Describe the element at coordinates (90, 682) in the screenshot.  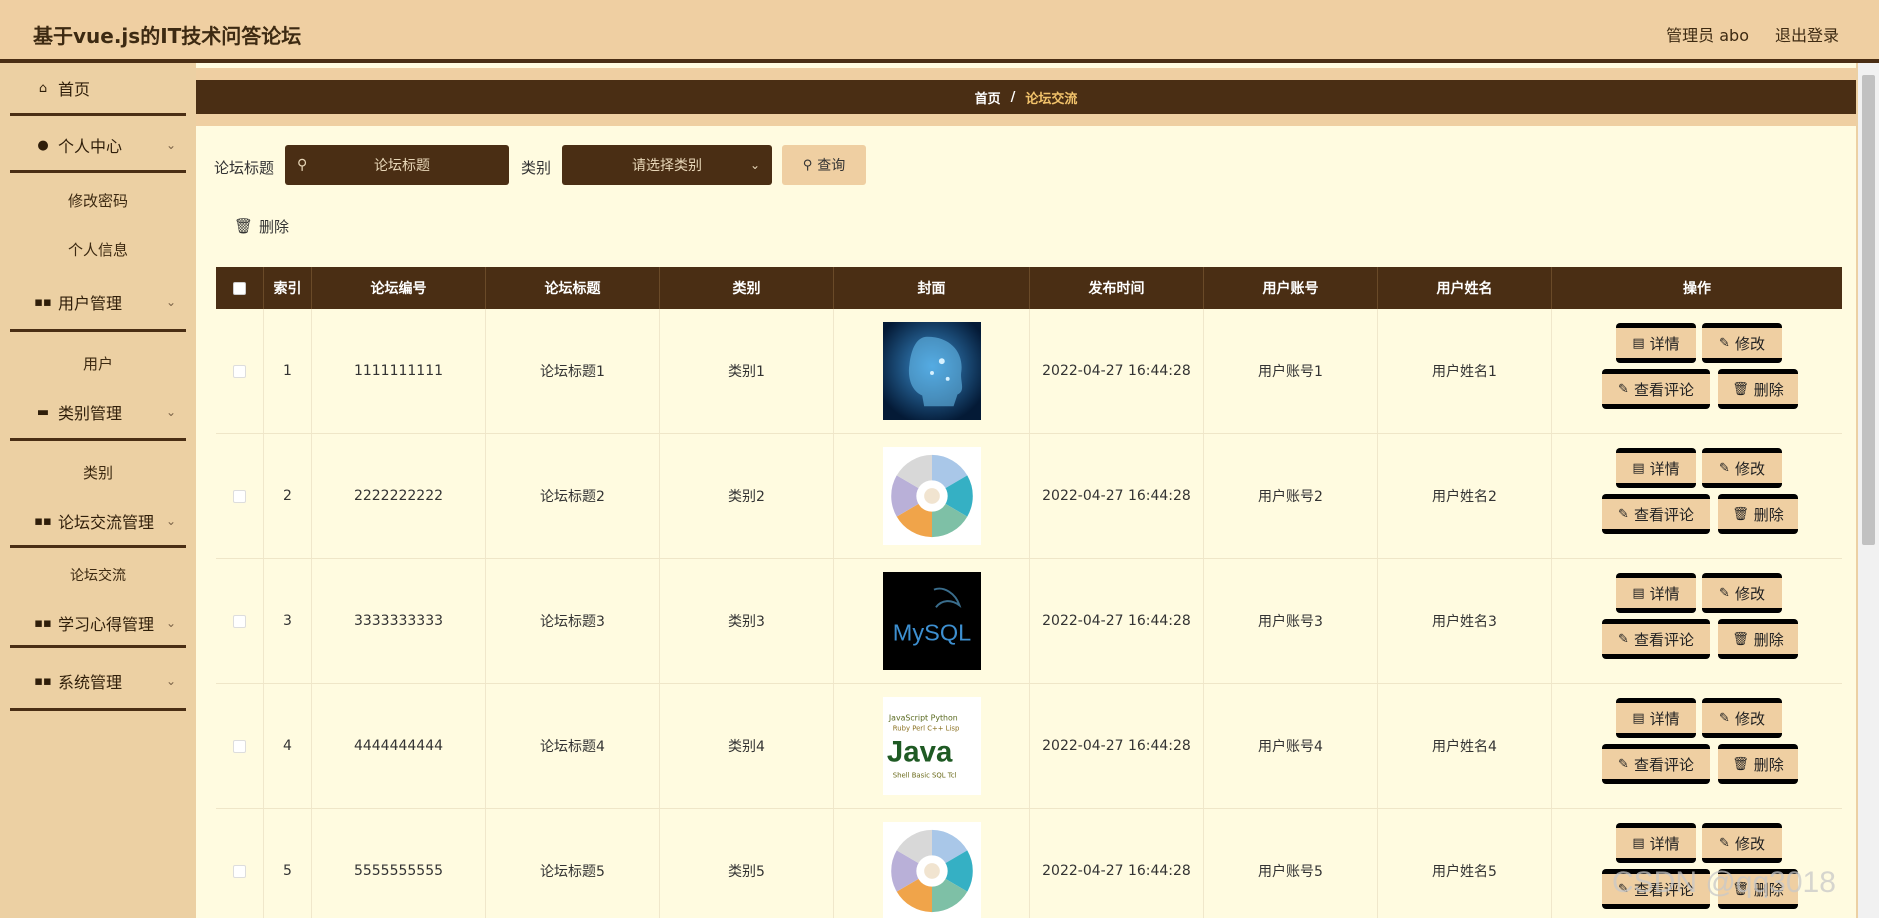
I see `sidebar-item-label: 系统管理` at that location.